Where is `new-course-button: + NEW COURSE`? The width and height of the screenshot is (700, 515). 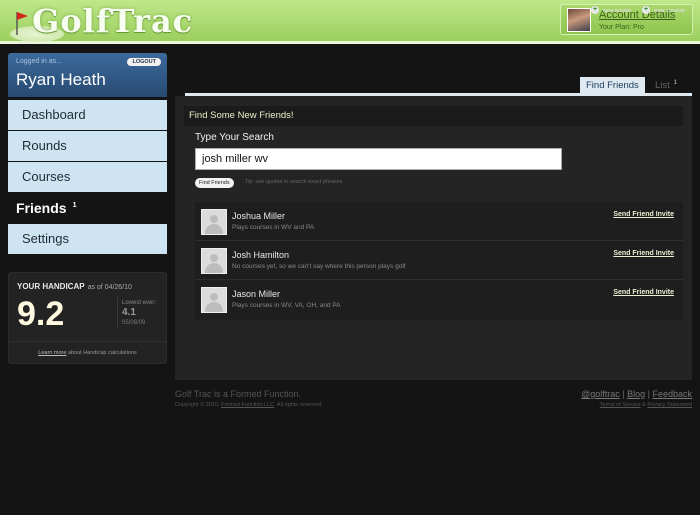
new-course-button: + NEW COURSE is located at coordinates (663, 10).